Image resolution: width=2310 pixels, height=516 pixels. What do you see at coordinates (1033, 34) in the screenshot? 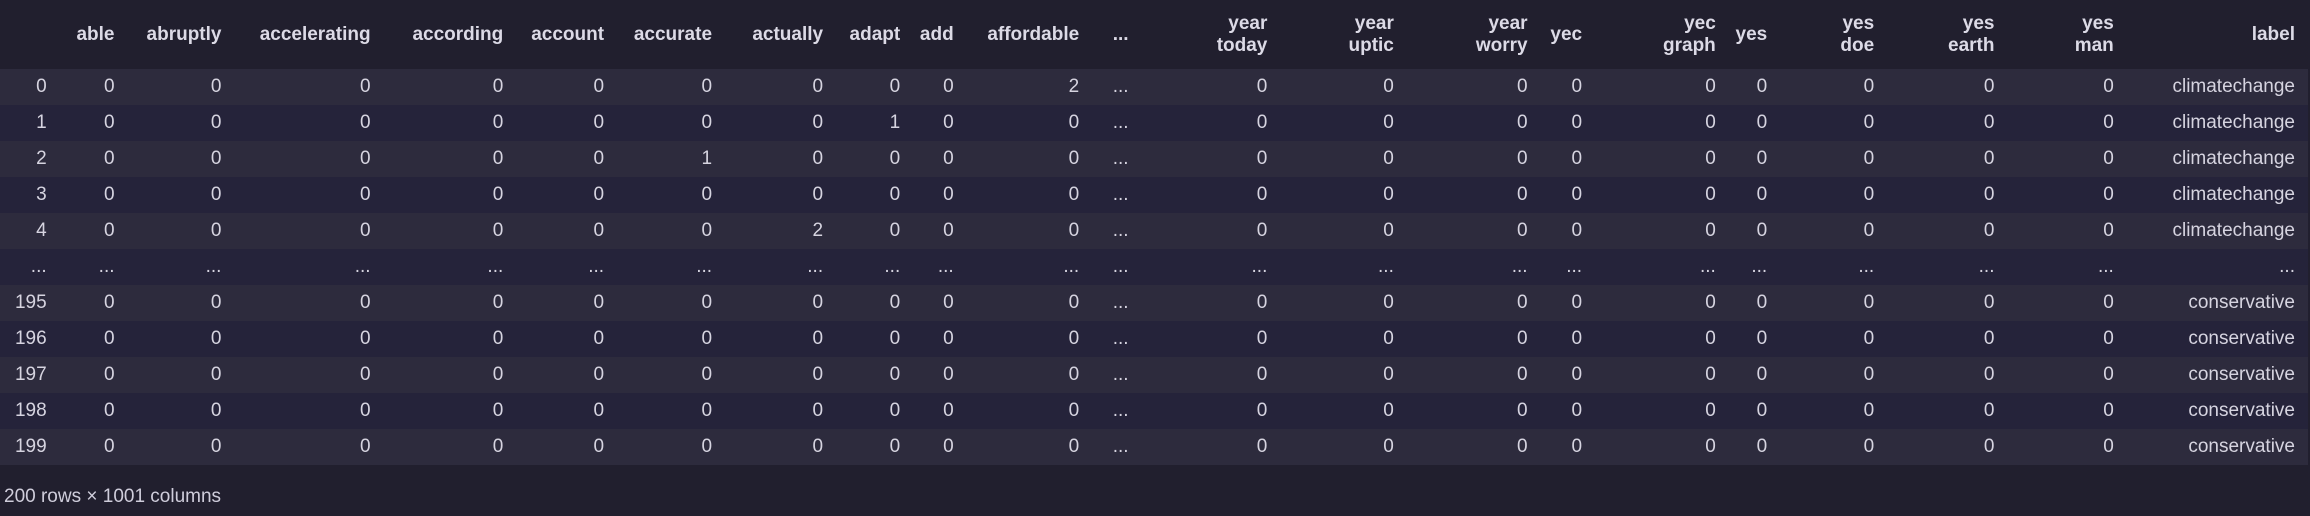
I see `column-header: affordable` at bounding box center [1033, 34].